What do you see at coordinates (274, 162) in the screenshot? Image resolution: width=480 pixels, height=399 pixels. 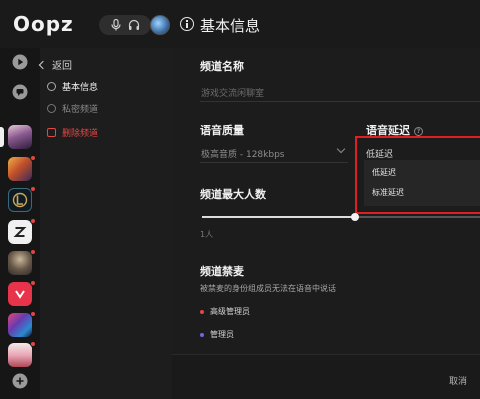 I see `voice-quality-underline` at bounding box center [274, 162].